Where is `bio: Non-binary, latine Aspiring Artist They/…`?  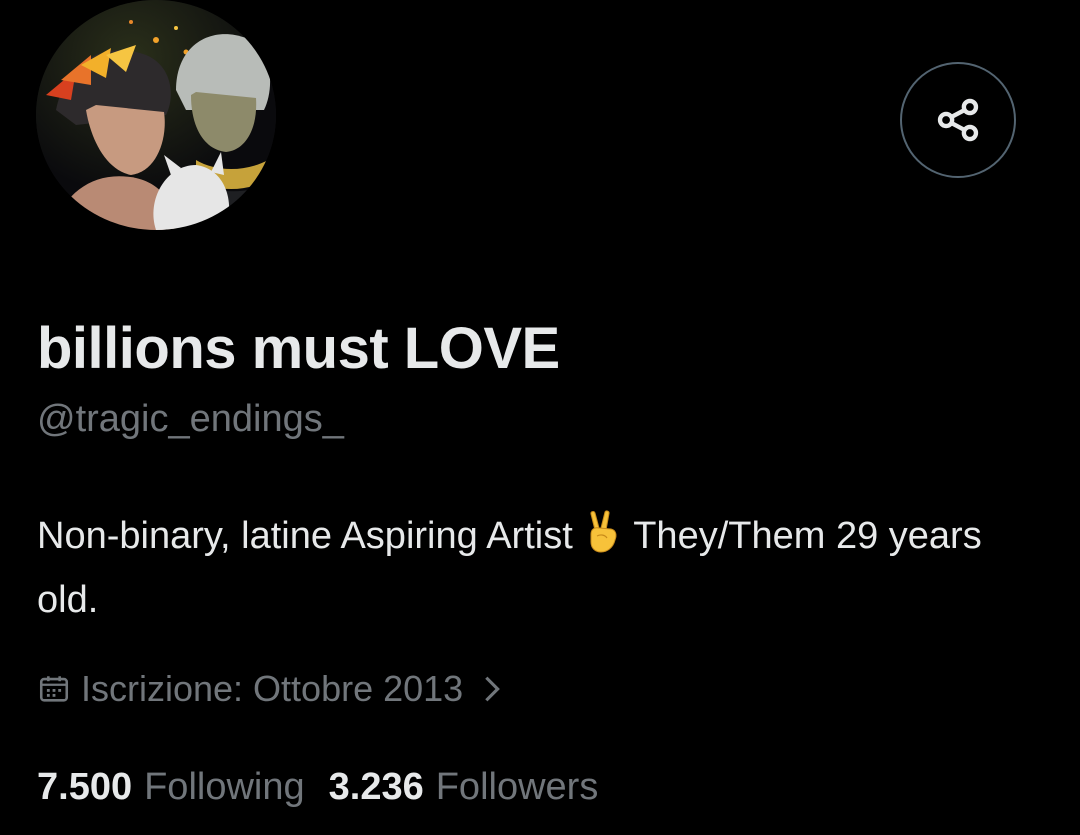
bio: Non-binary, latine Aspiring Artist They/… is located at coordinates (537, 568).